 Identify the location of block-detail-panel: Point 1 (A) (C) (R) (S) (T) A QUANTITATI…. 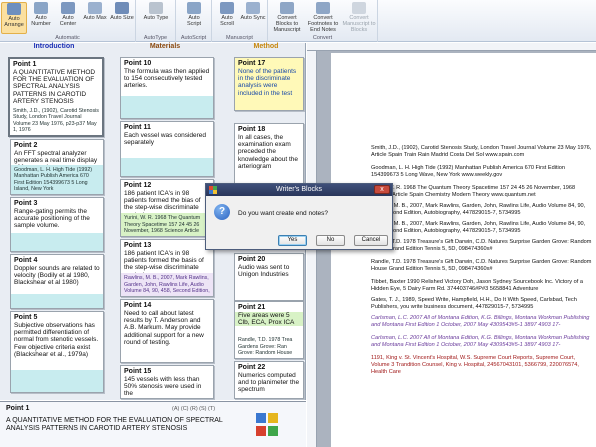
(153, 424).